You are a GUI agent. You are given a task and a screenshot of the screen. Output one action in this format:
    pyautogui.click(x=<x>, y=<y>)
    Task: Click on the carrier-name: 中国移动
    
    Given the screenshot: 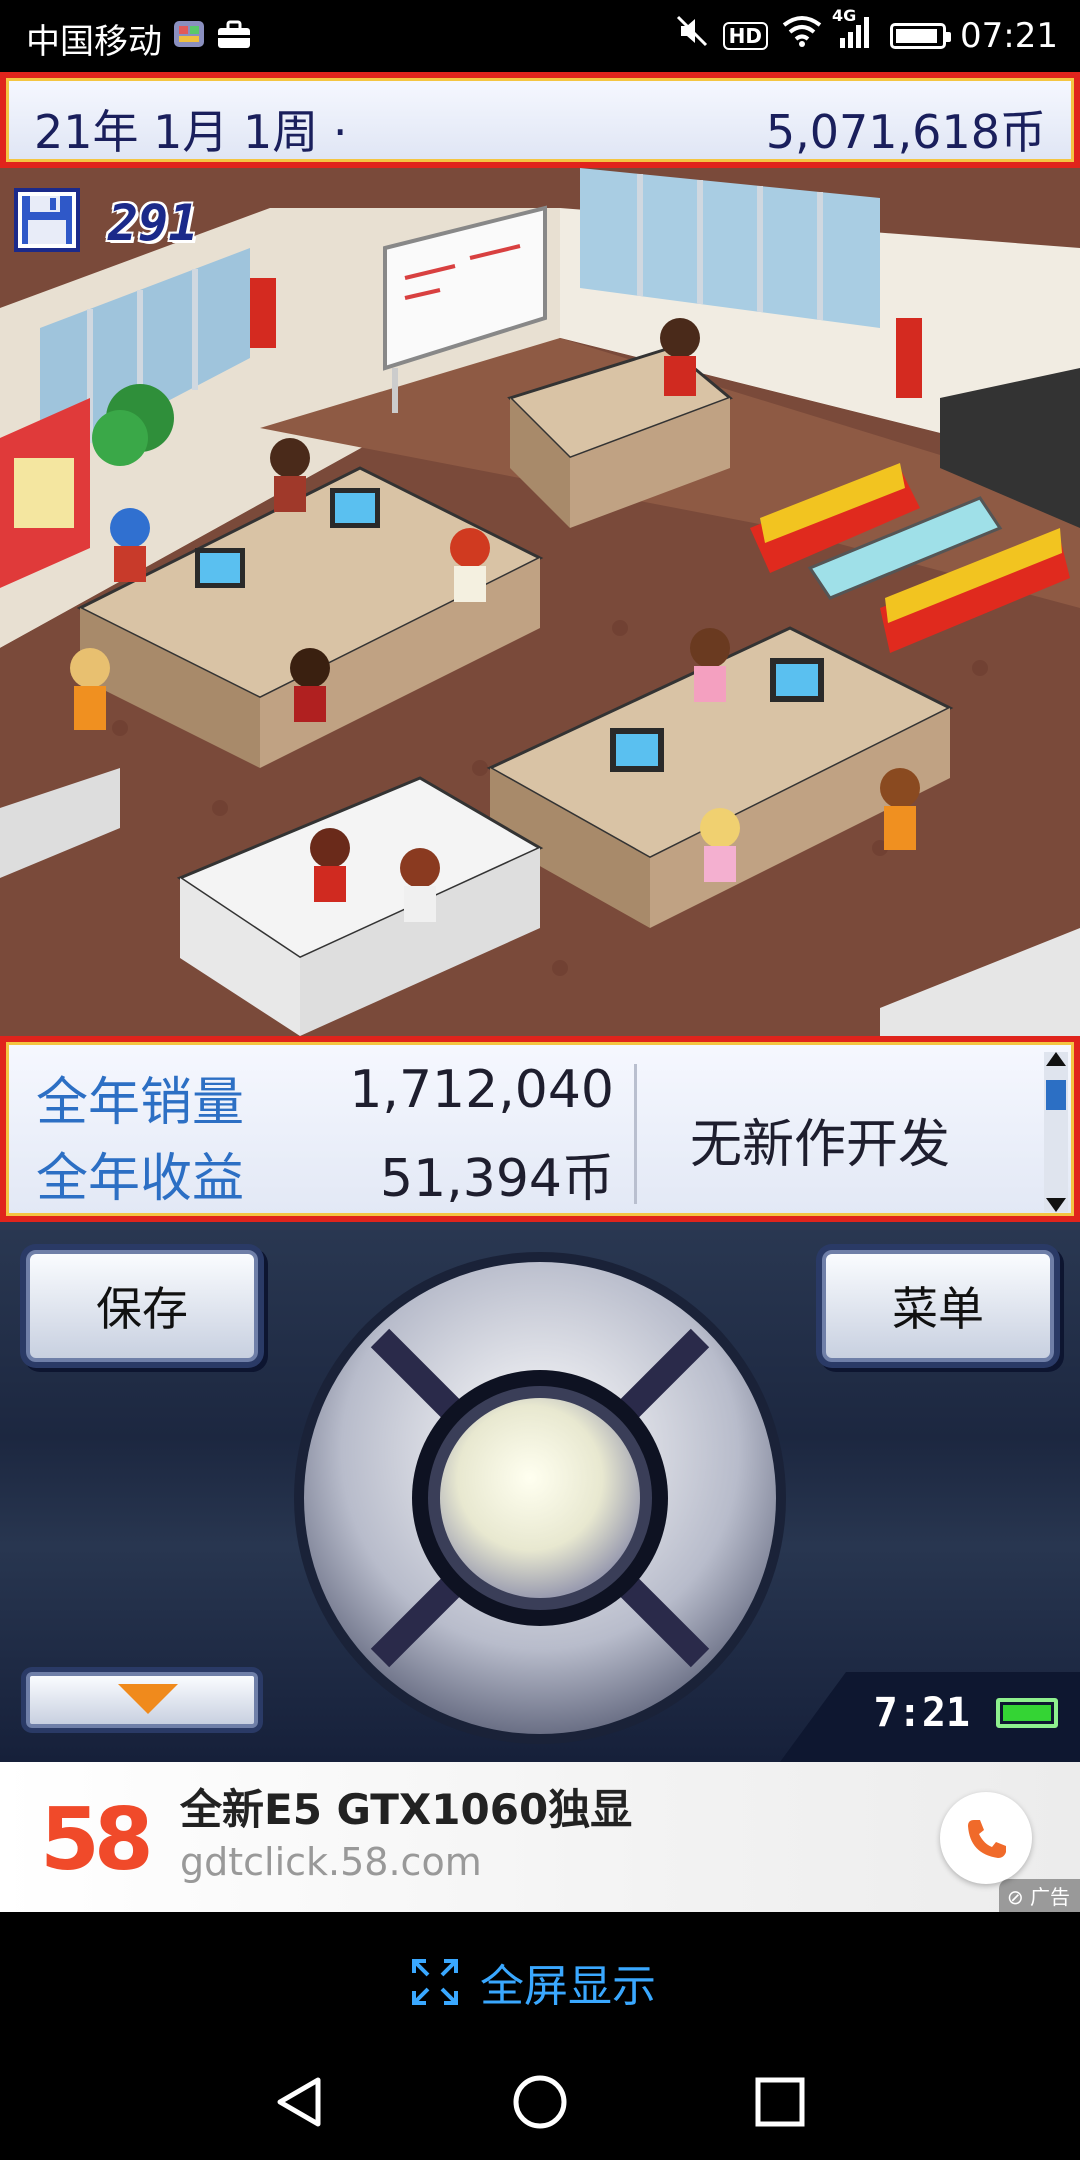 What is the action you would take?
    pyautogui.click(x=94, y=42)
    